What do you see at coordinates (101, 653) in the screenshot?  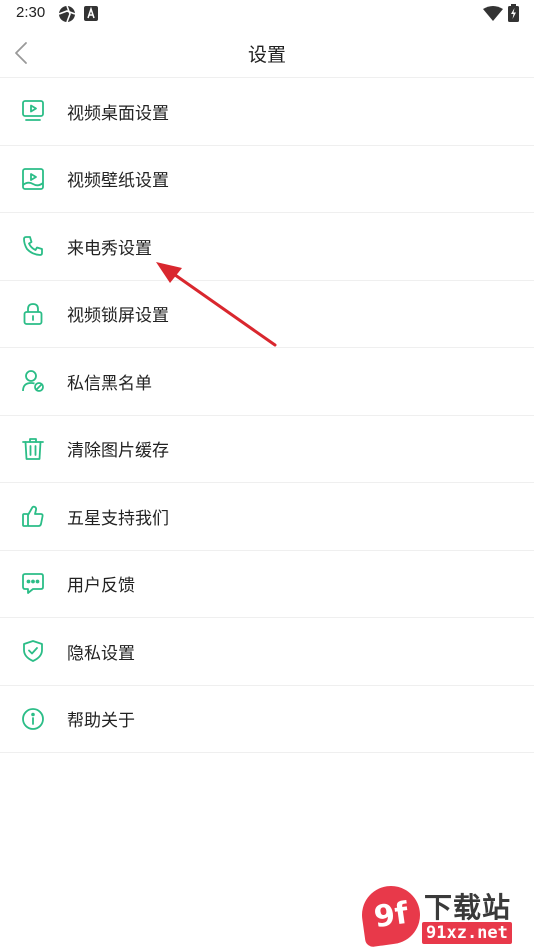 I see `settings-item-label: 隐私设置` at bounding box center [101, 653].